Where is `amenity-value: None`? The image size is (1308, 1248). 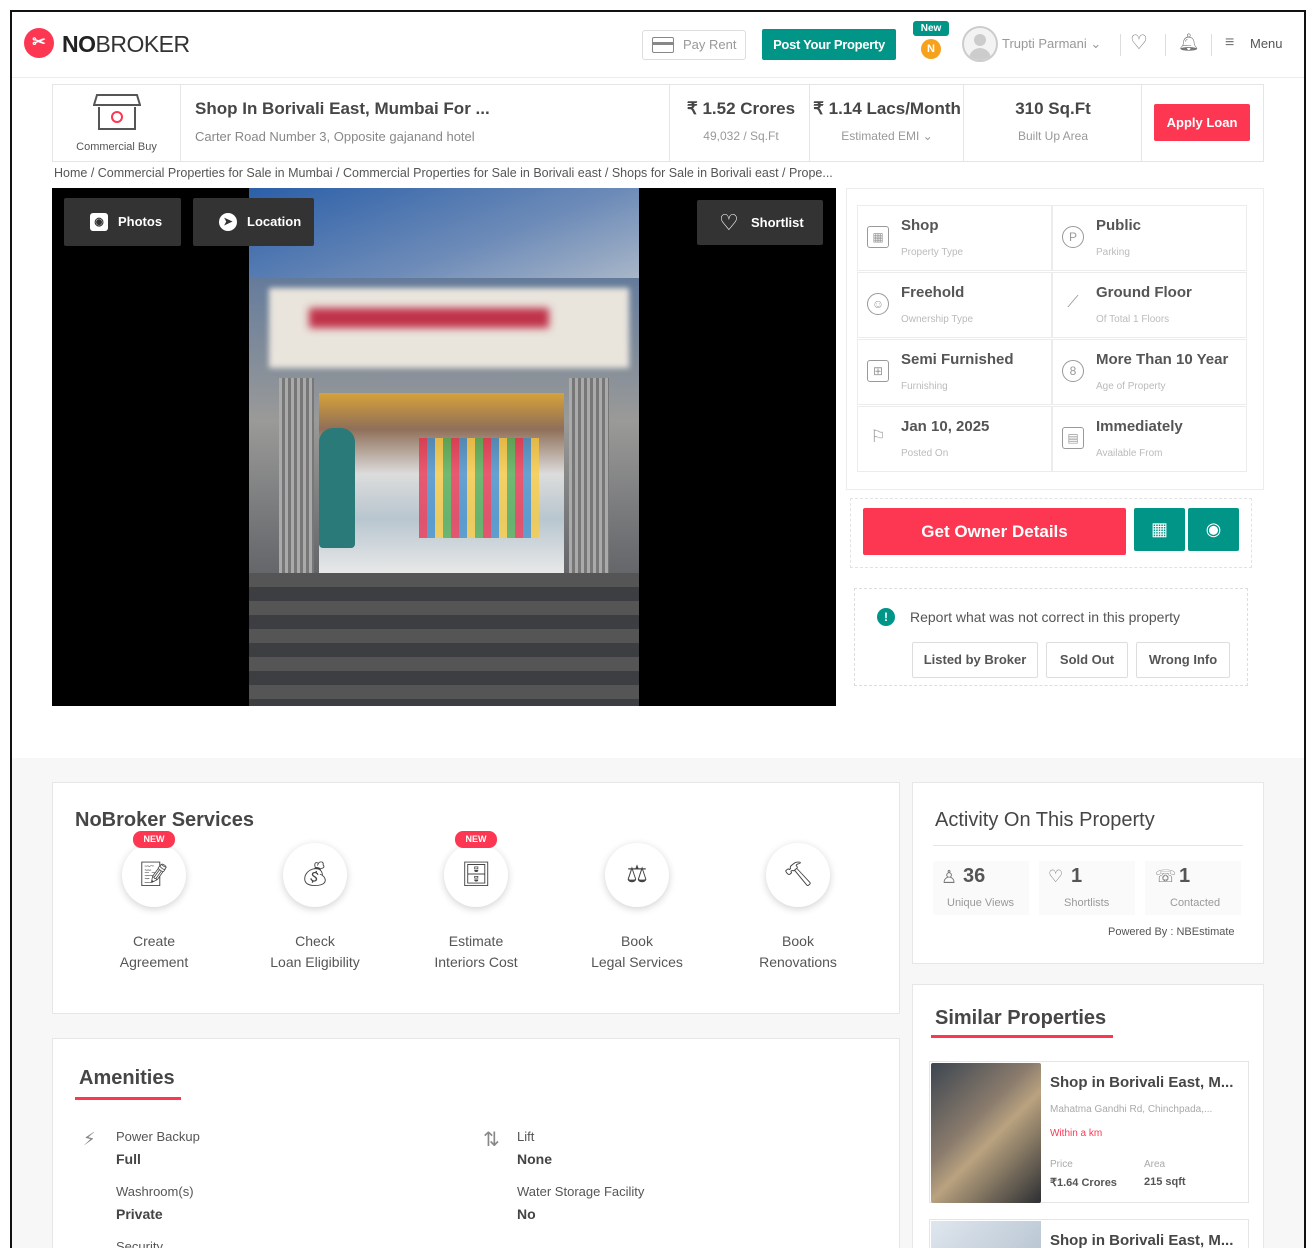 amenity-value: None is located at coordinates (534, 1159).